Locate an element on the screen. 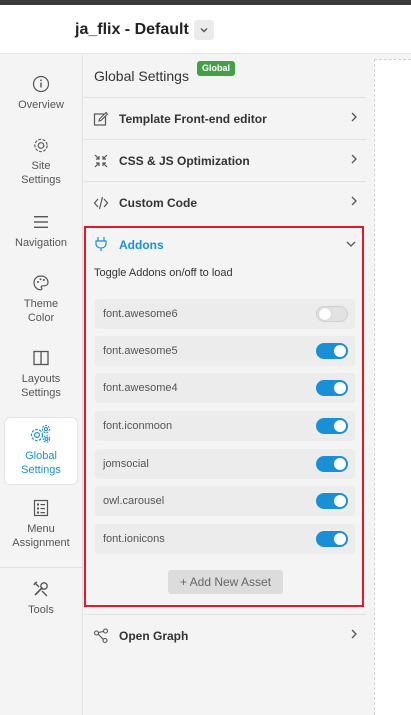  sidebar-divider is located at coordinates (41, 567).